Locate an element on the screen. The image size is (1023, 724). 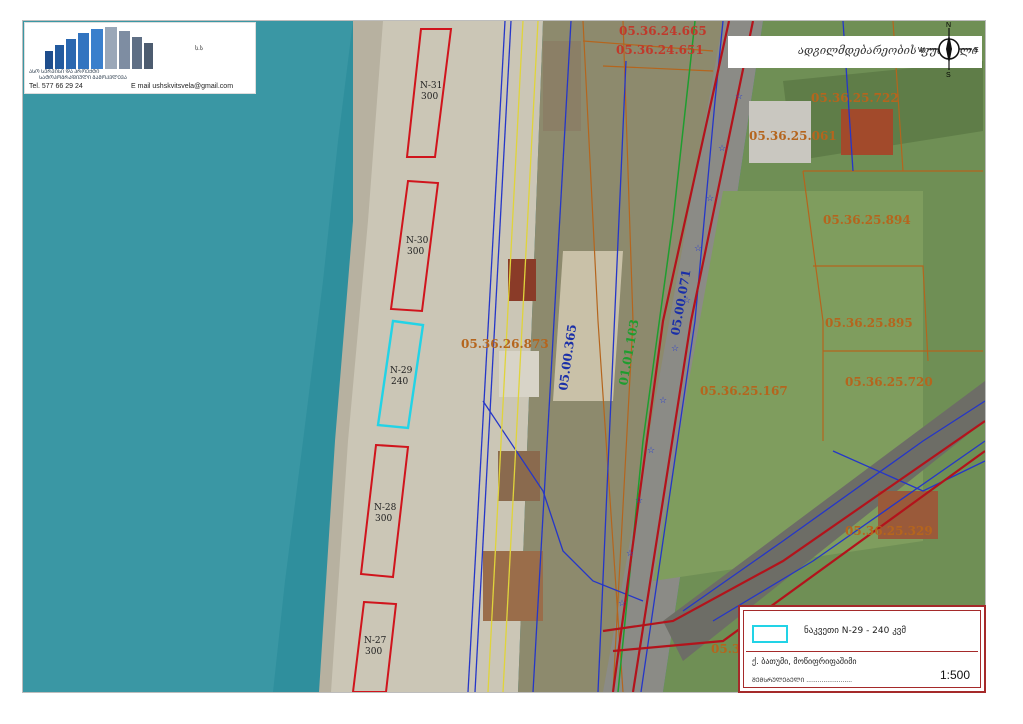
lot-number: N-29 is located at coordinates (401, 371).